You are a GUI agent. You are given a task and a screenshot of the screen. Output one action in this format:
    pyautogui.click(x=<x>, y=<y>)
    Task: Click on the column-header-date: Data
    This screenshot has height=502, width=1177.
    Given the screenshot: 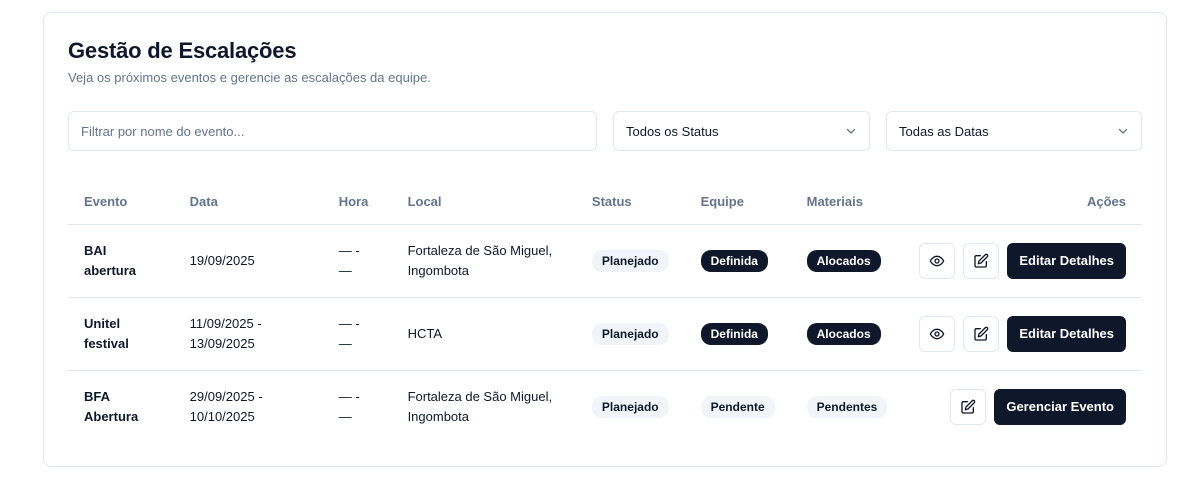 What is the action you would take?
    pyautogui.click(x=248, y=202)
    